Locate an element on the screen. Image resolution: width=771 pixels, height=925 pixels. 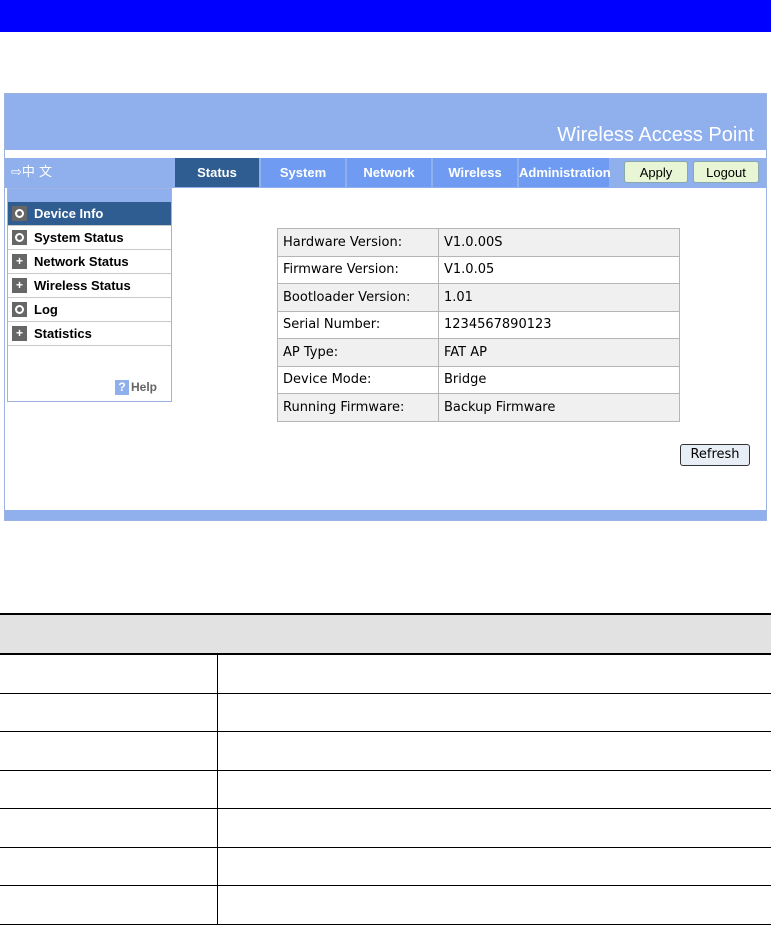
sidebar-item-wireless-status: + Wireless Status is located at coordinates (89, 286).